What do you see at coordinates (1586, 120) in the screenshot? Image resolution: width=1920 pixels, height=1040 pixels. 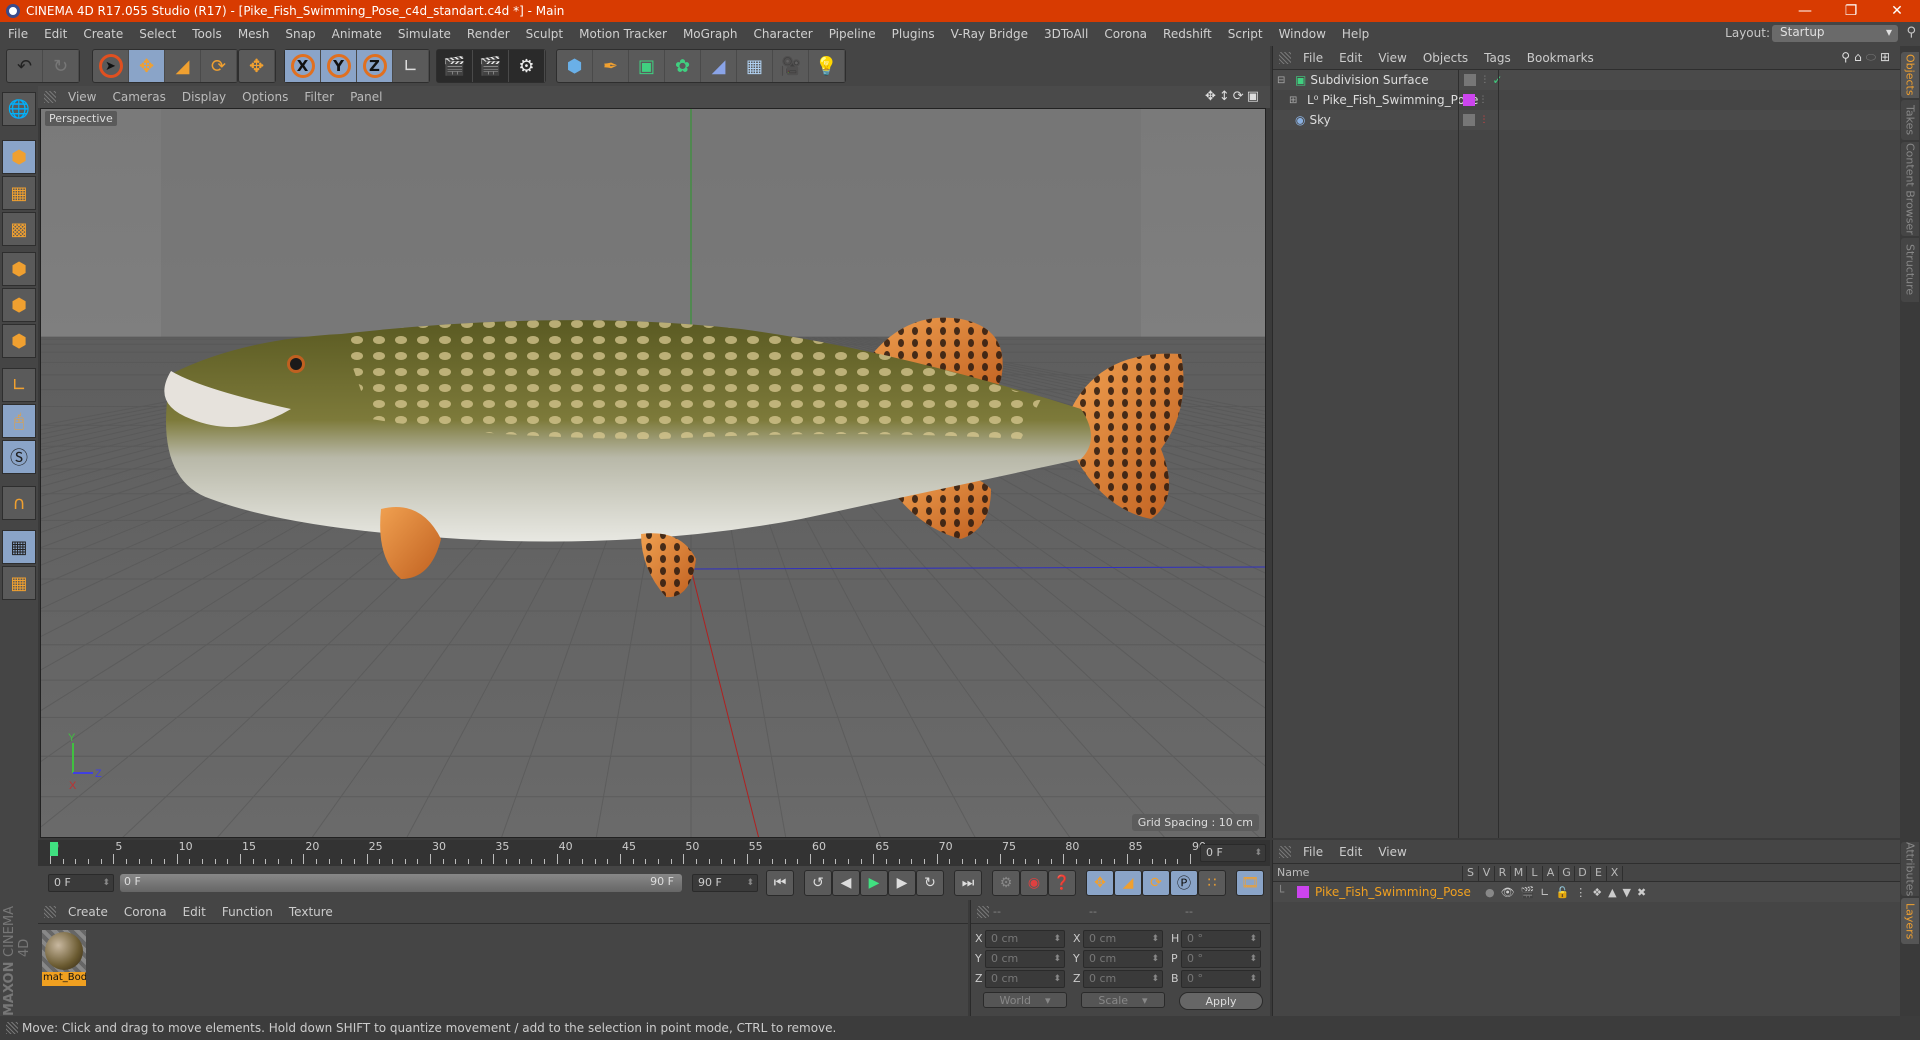 I see `object-row: ◉ Sky ⋮` at bounding box center [1586, 120].